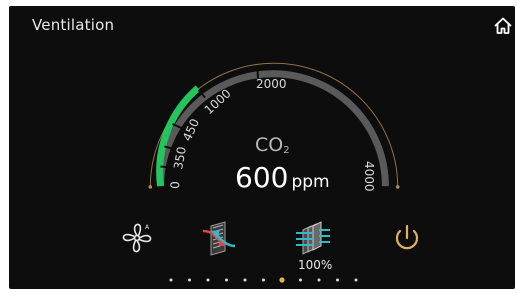 This screenshot has height=296, width=517. Describe the element at coordinates (313, 238) in the screenshot. I see `filter-airflow-icon` at that location.